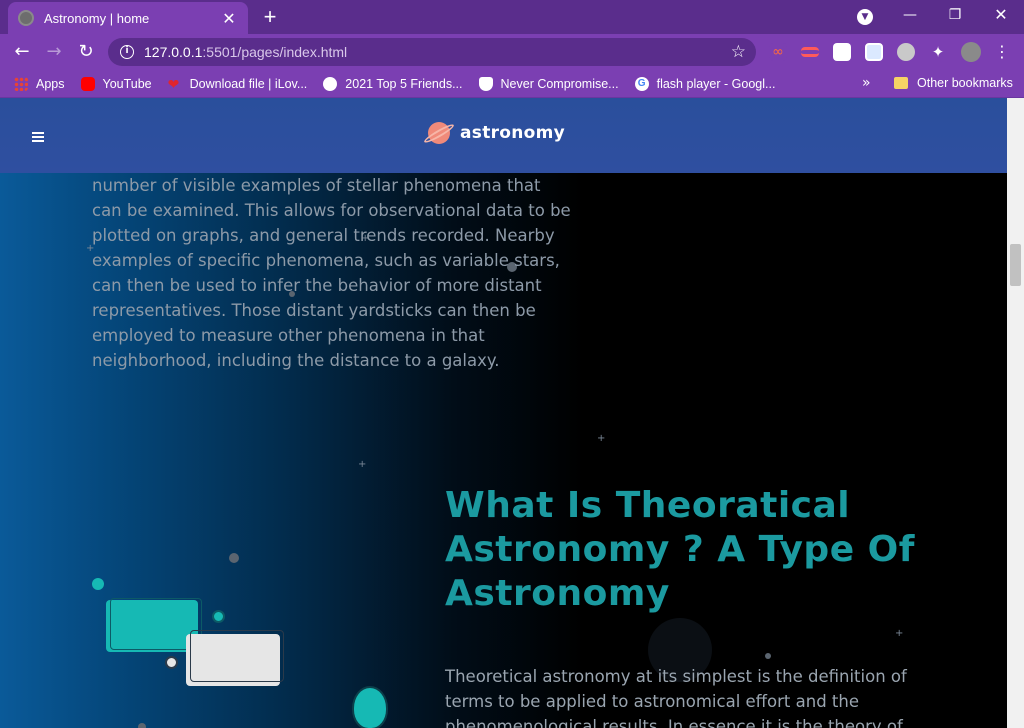 The image size is (1024, 728). What do you see at coordinates (22, 52) in the screenshot?
I see `back-button: ←` at bounding box center [22, 52].